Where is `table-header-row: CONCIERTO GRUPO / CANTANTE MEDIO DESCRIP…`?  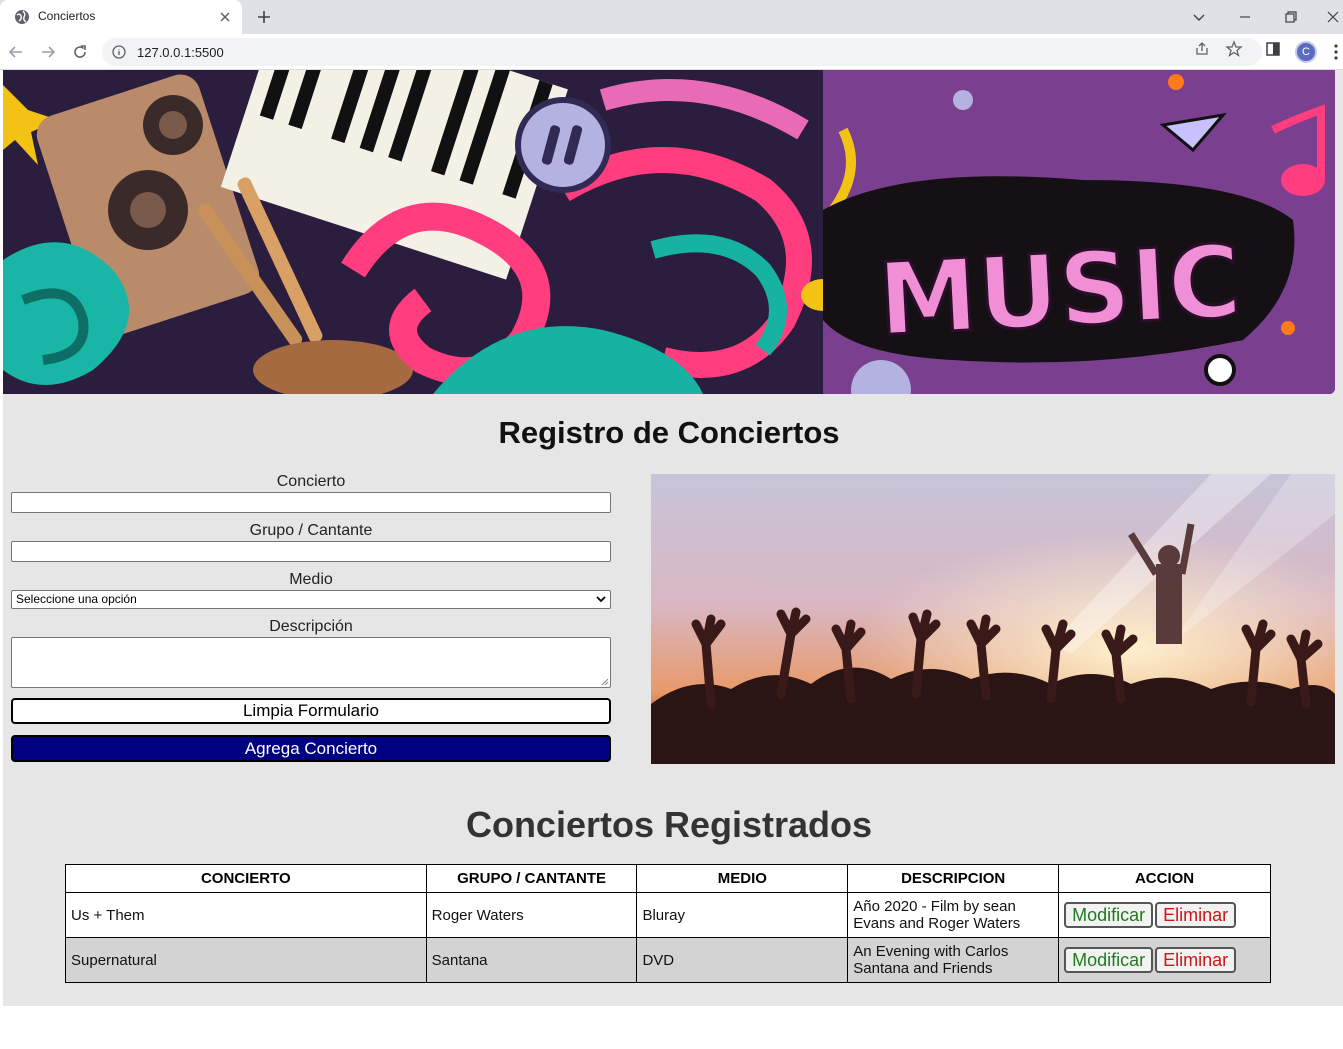 table-header-row: CONCIERTO GRUPO / CANTANTE MEDIO DESCRIP… is located at coordinates (668, 878).